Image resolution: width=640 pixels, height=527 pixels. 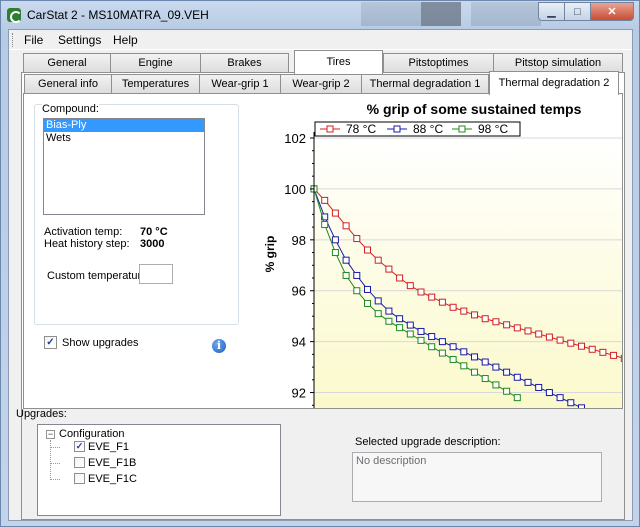 What do you see at coordinates (361, 129) in the screenshot?
I see `legend-label: 78 °C` at bounding box center [361, 129].